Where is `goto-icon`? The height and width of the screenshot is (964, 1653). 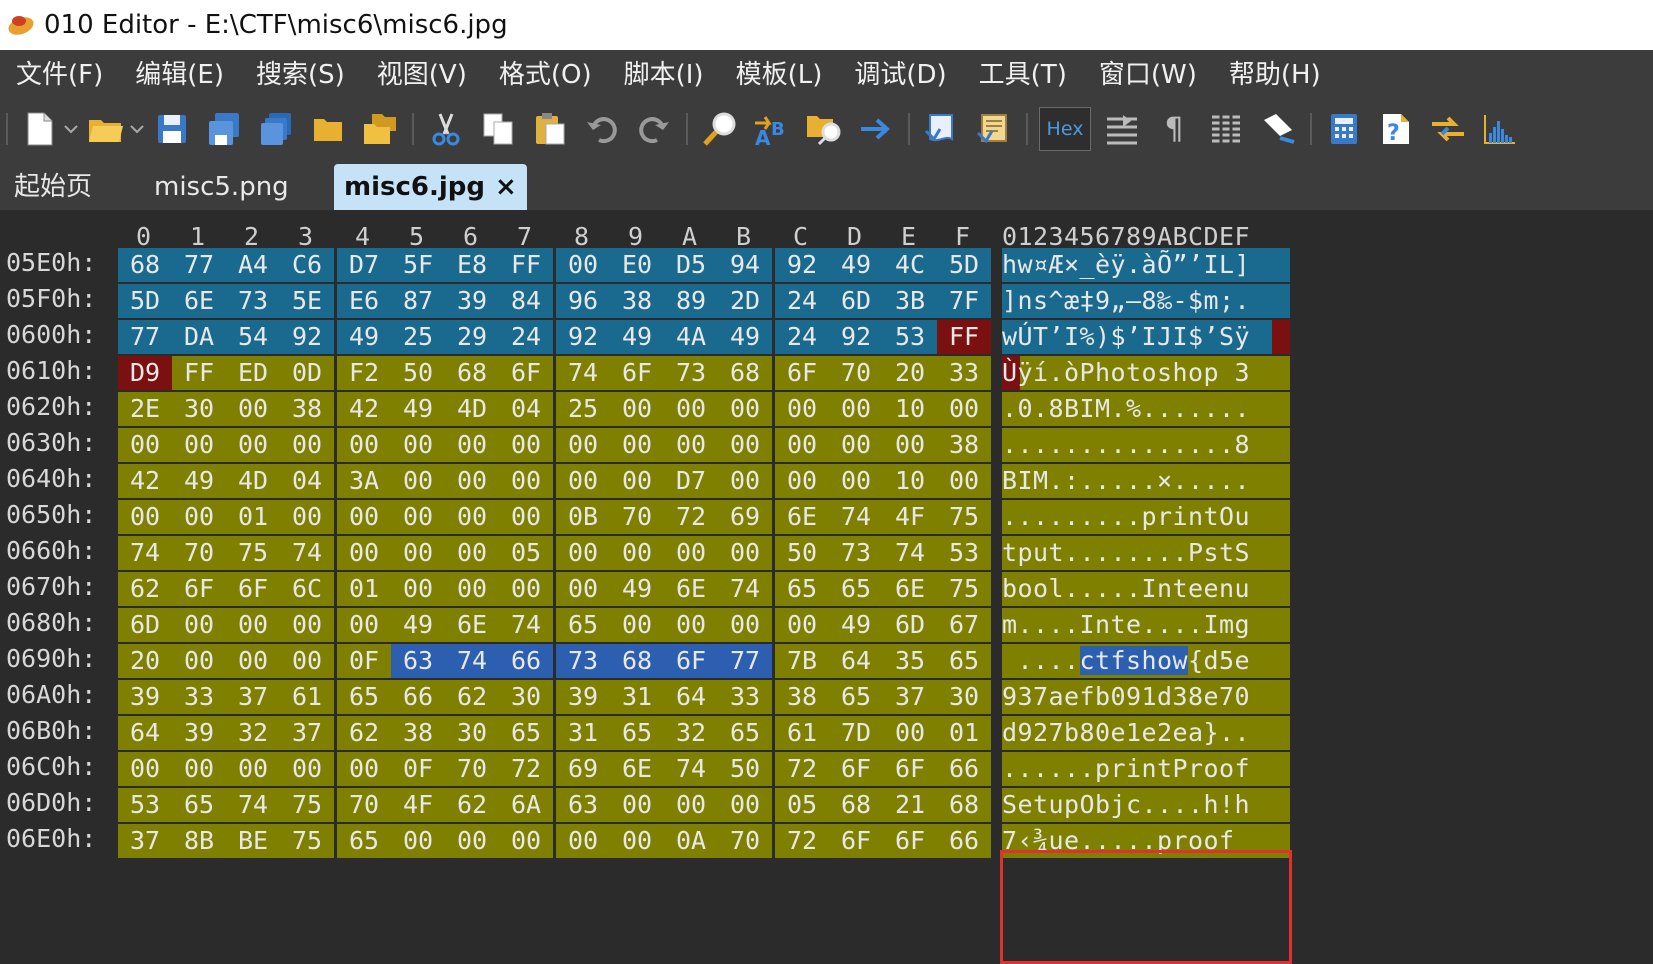 goto-icon is located at coordinates (876, 129).